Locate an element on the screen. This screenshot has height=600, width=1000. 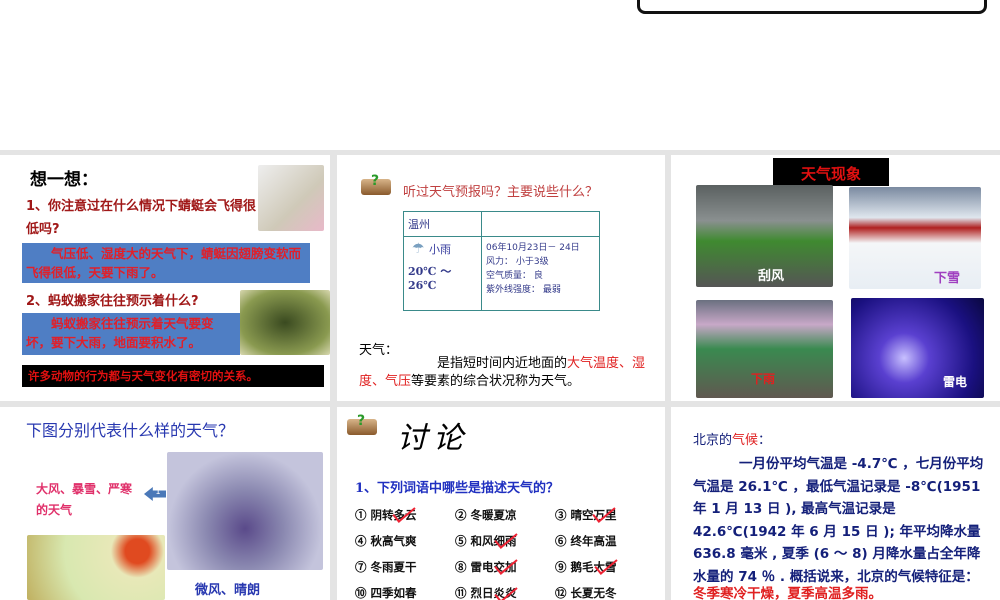
blizzard-cartoon is located at coordinates (245, 511).